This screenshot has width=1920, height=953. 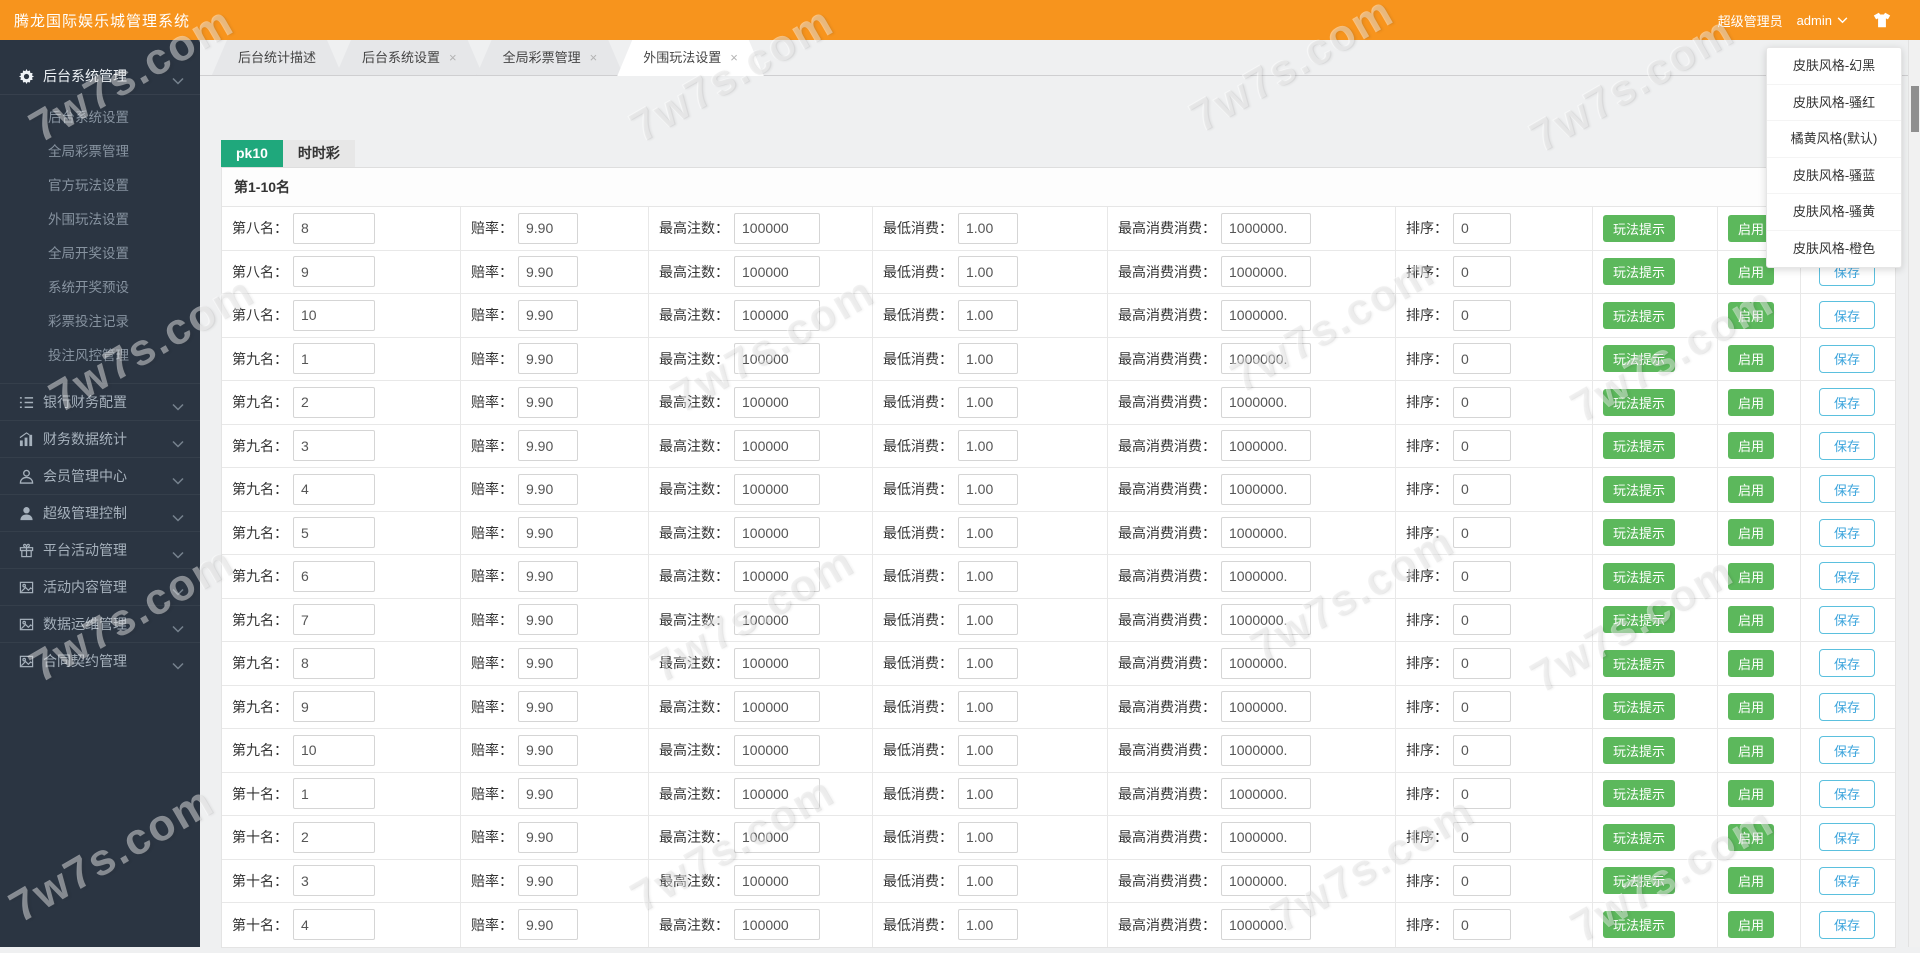 What do you see at coordinates (100, 623) in the screenshot?
I see `sidebar-item-7: 数据运维管理` at bounding box center [100, 623].